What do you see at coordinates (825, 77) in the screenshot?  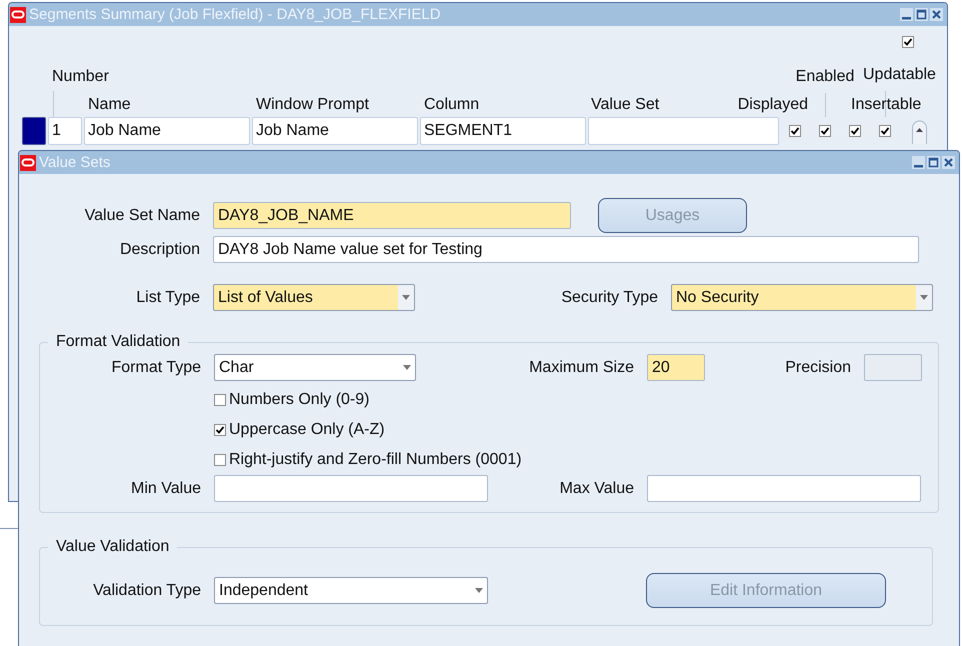 I see `column-header: Enabled` at bounding box center [825, 77].